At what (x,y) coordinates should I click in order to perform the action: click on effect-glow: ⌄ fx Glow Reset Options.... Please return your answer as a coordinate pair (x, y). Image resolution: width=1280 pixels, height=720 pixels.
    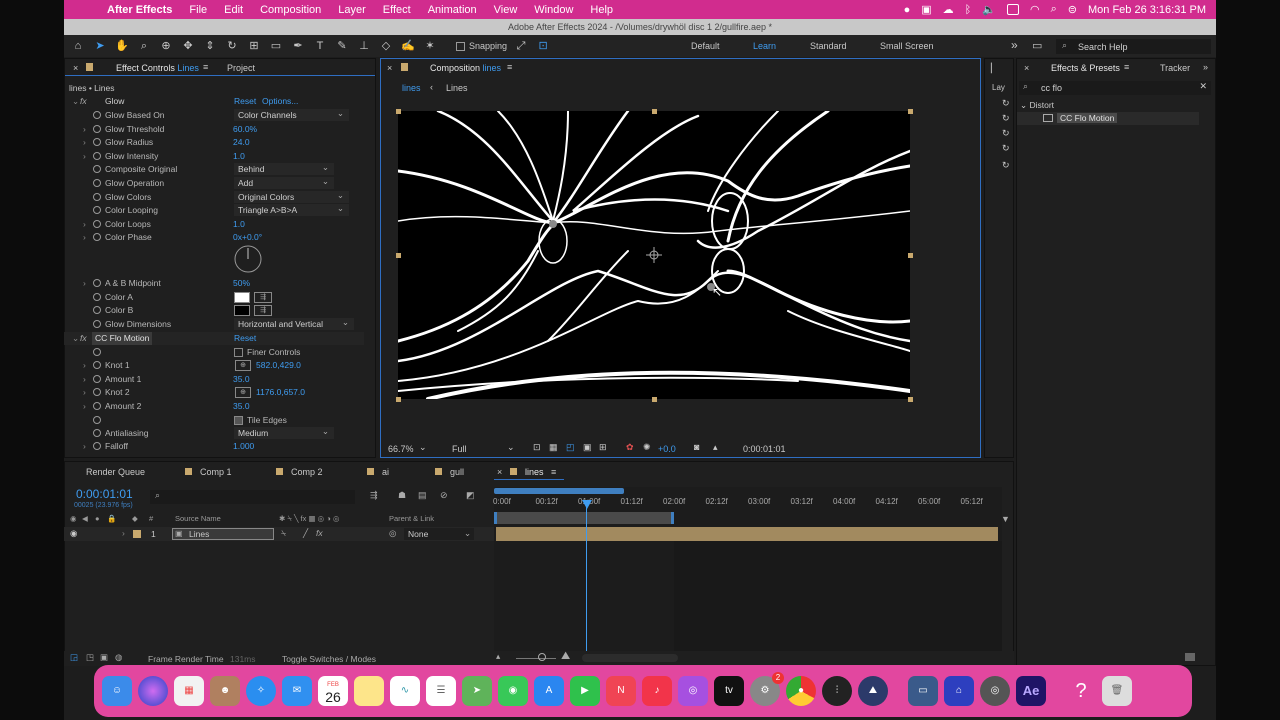
    Looking at the image, I should click on (214, 101).